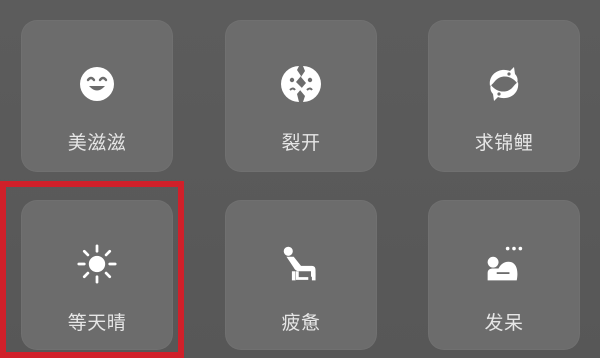  I want to click on mood-tile-daydream: 发呆, so click(504, 275).